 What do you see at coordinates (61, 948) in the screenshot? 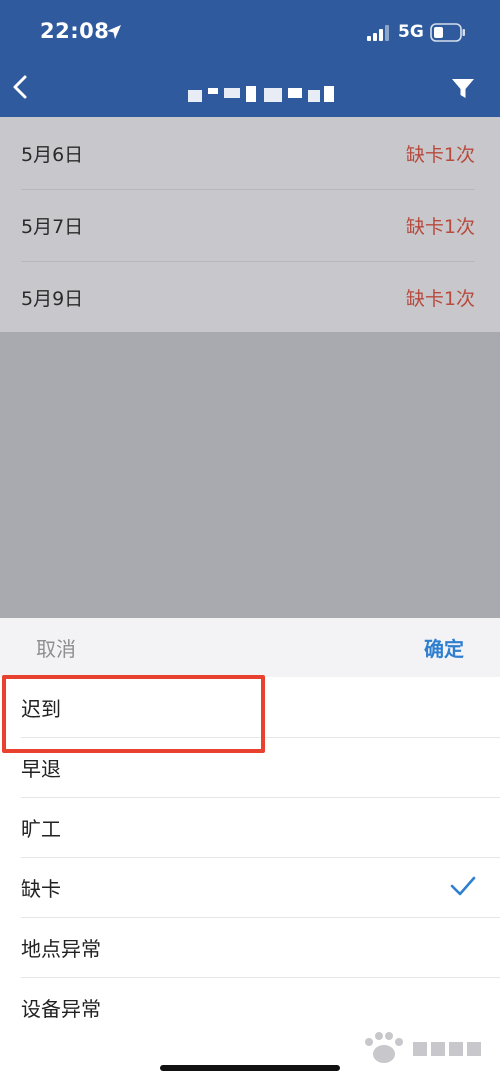
I see `option-label: 地点异常` at bounding box center [61, 948].